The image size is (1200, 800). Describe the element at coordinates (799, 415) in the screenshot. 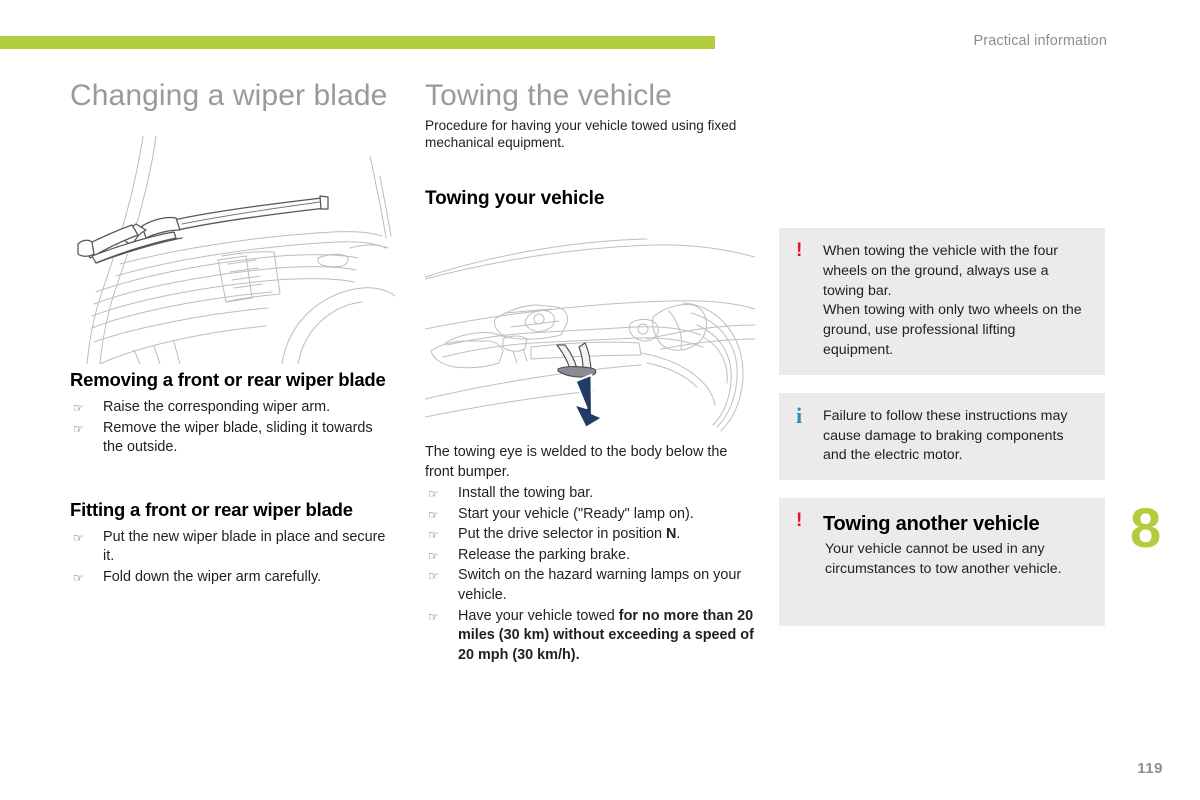

I see `information-icon: i` at that location.